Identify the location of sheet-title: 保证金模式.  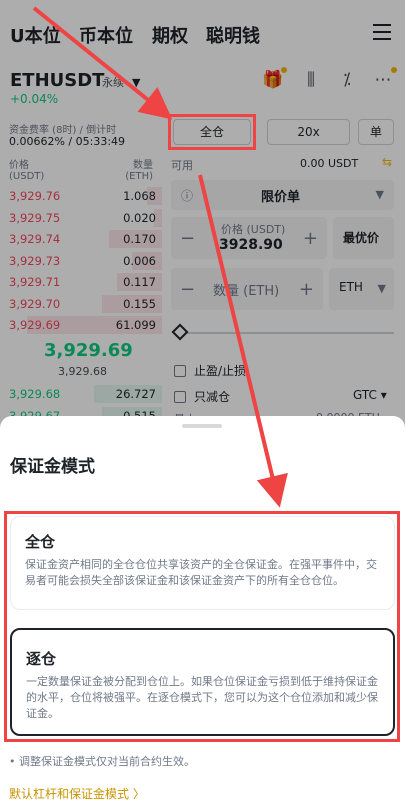
(52, 467).